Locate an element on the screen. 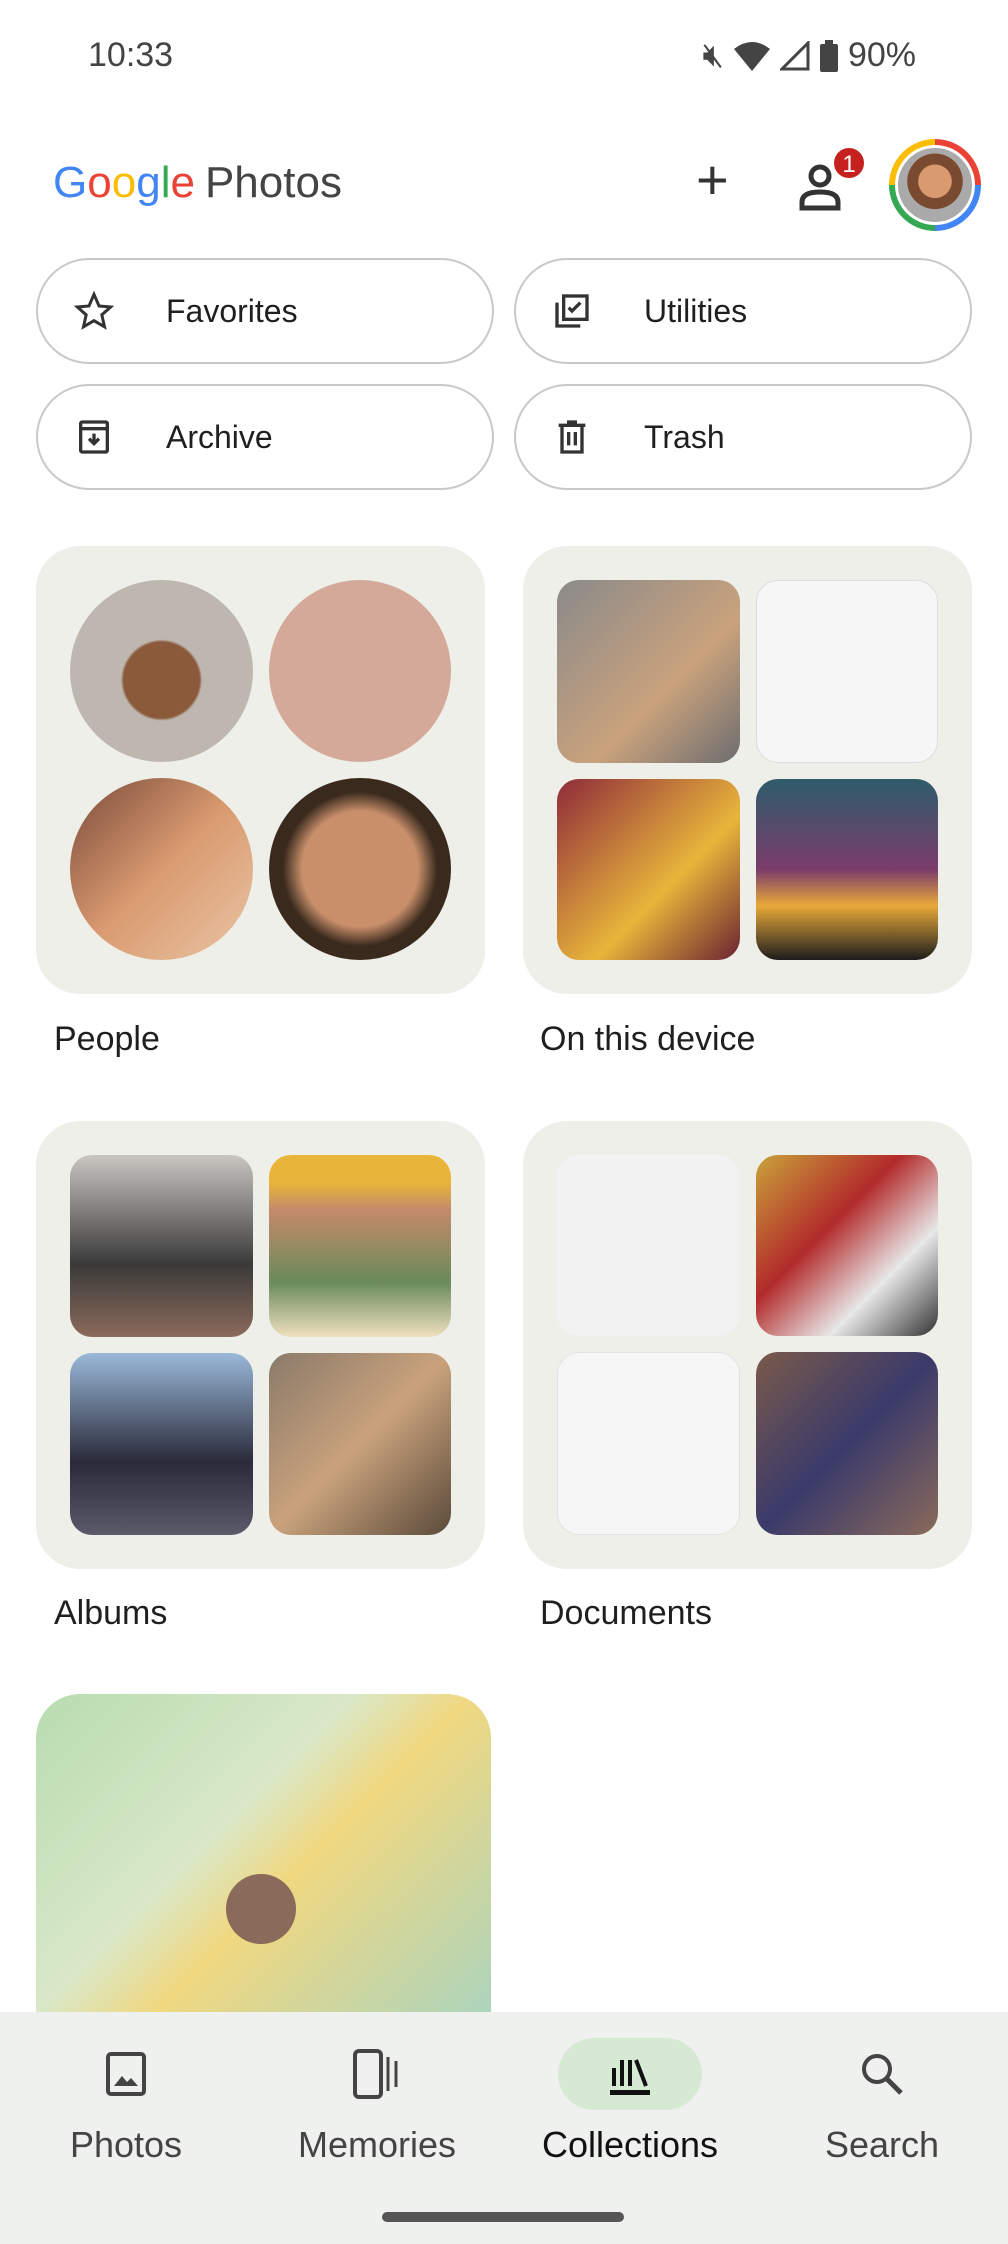 This screenshot has height=2244, width=1008. home-indicator is located at coordinates (503, 2217).